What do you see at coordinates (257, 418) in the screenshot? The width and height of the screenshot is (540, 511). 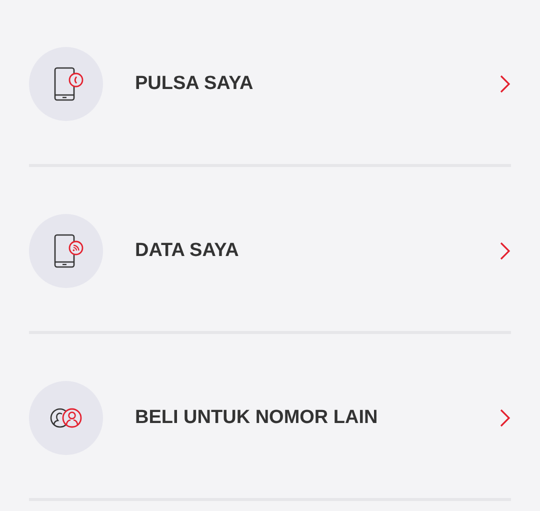 I see `menu-label: BELI UNTUK NOMOR LAIN` at bounding box center [257, 418].